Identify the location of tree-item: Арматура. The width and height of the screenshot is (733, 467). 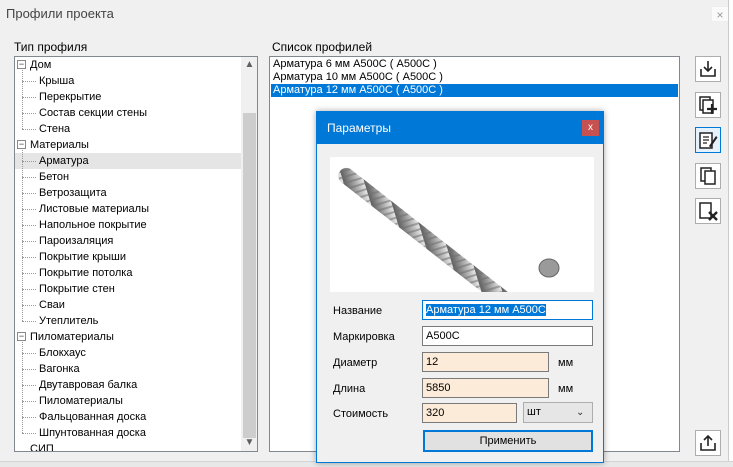
(128, 161).